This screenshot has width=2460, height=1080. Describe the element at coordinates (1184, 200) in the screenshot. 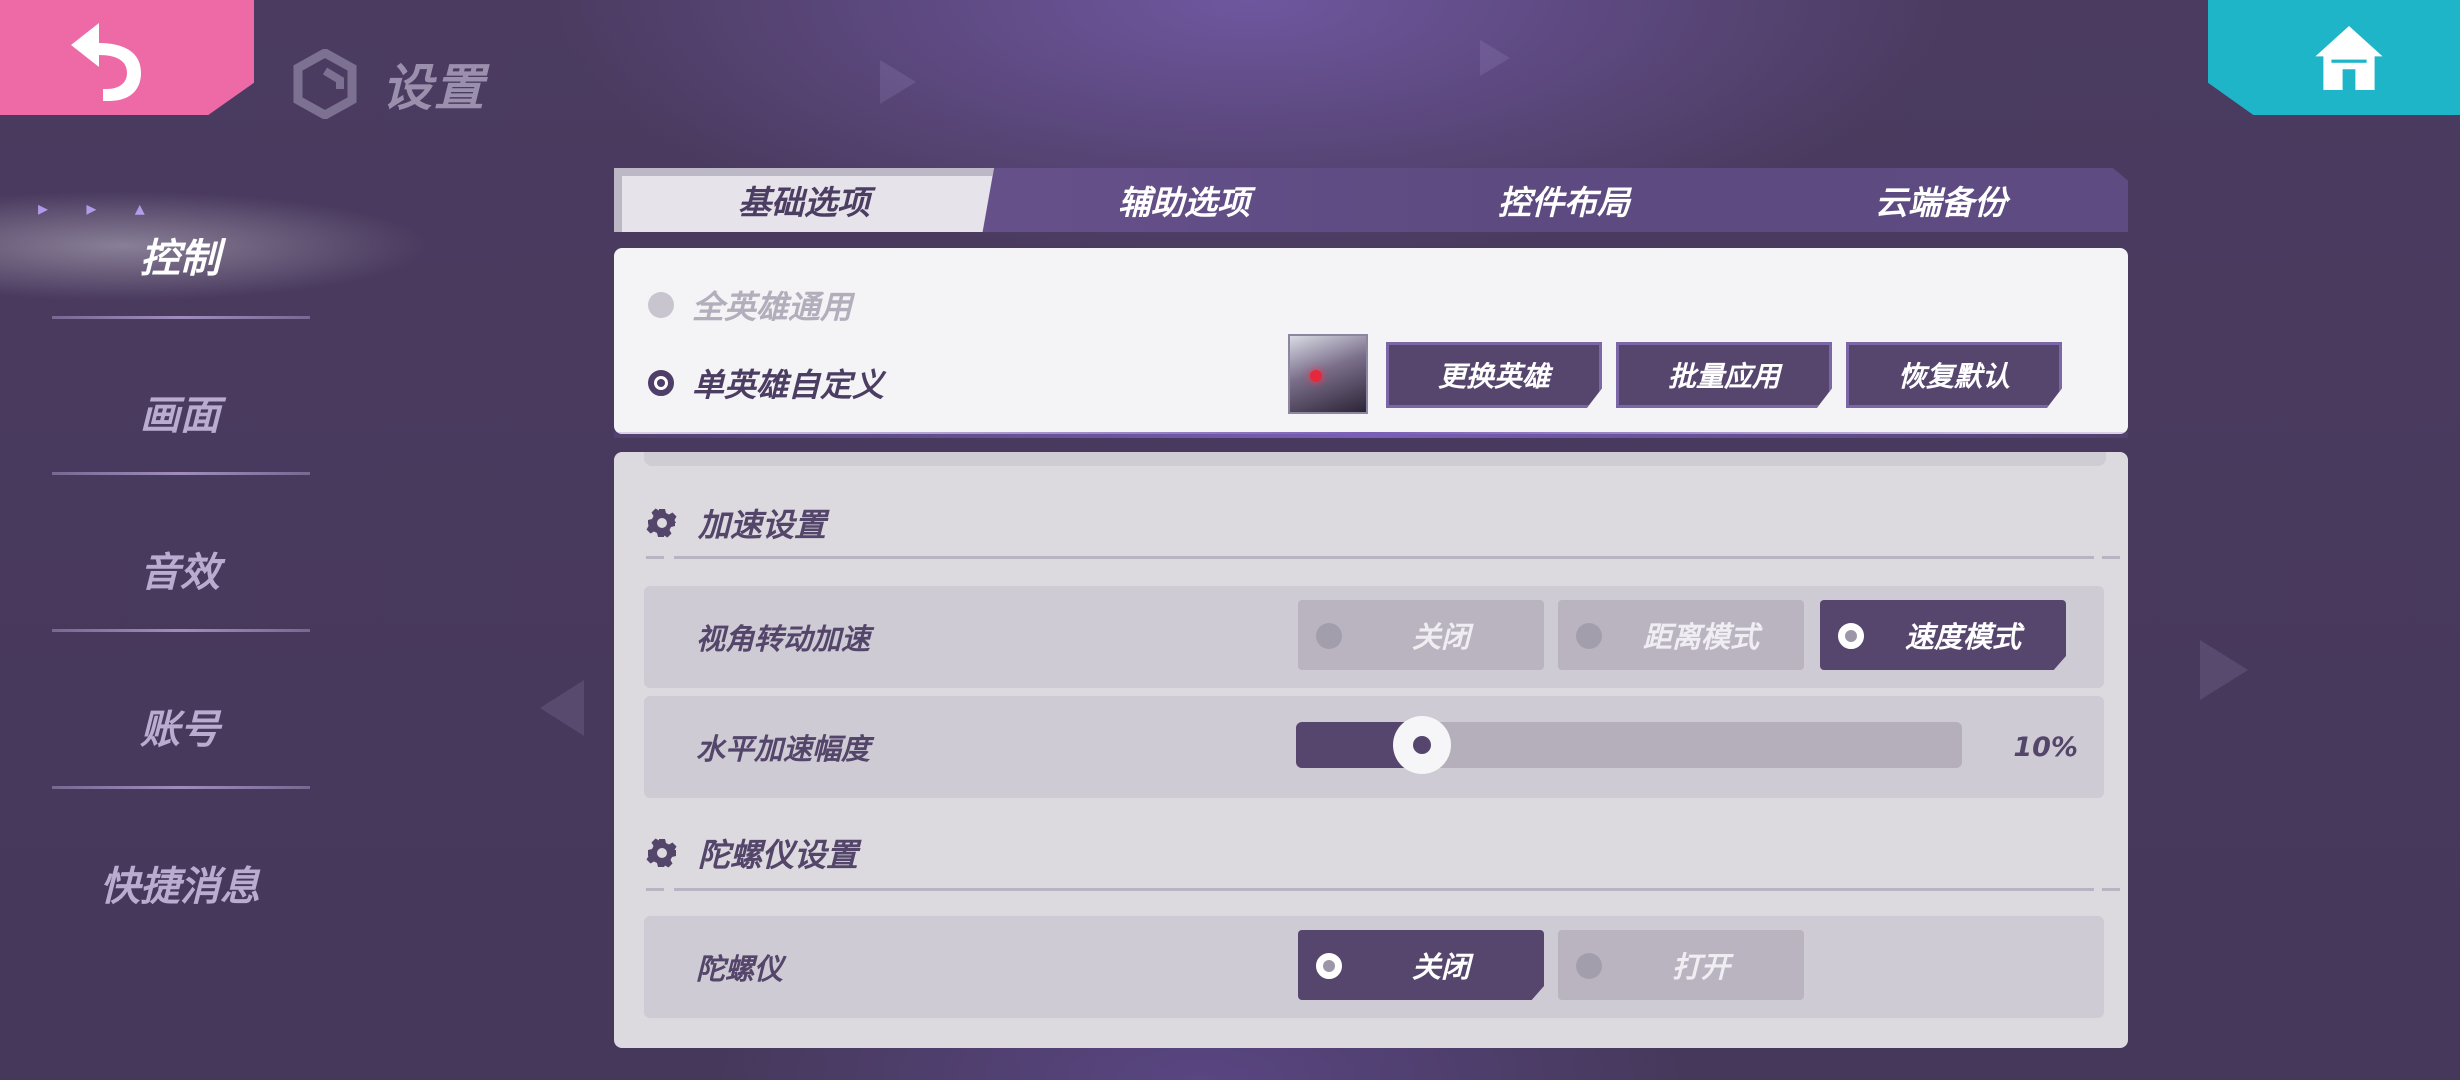

I see `tab-assist-options: 辅助选项` at that location.